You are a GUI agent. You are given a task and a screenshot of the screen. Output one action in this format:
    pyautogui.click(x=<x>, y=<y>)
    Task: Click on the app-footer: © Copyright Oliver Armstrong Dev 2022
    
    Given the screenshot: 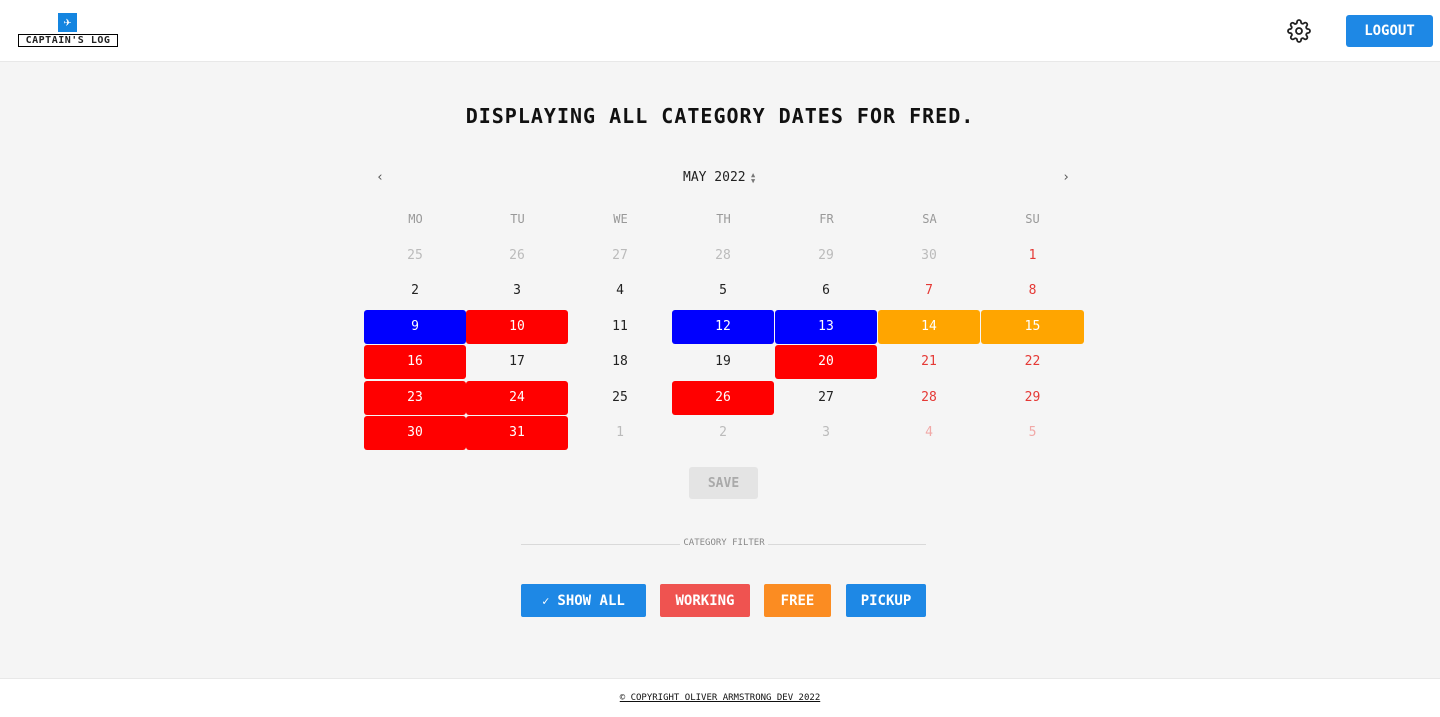 What is the action you would take?
    pyautogui.click(x=720, y=697)
    